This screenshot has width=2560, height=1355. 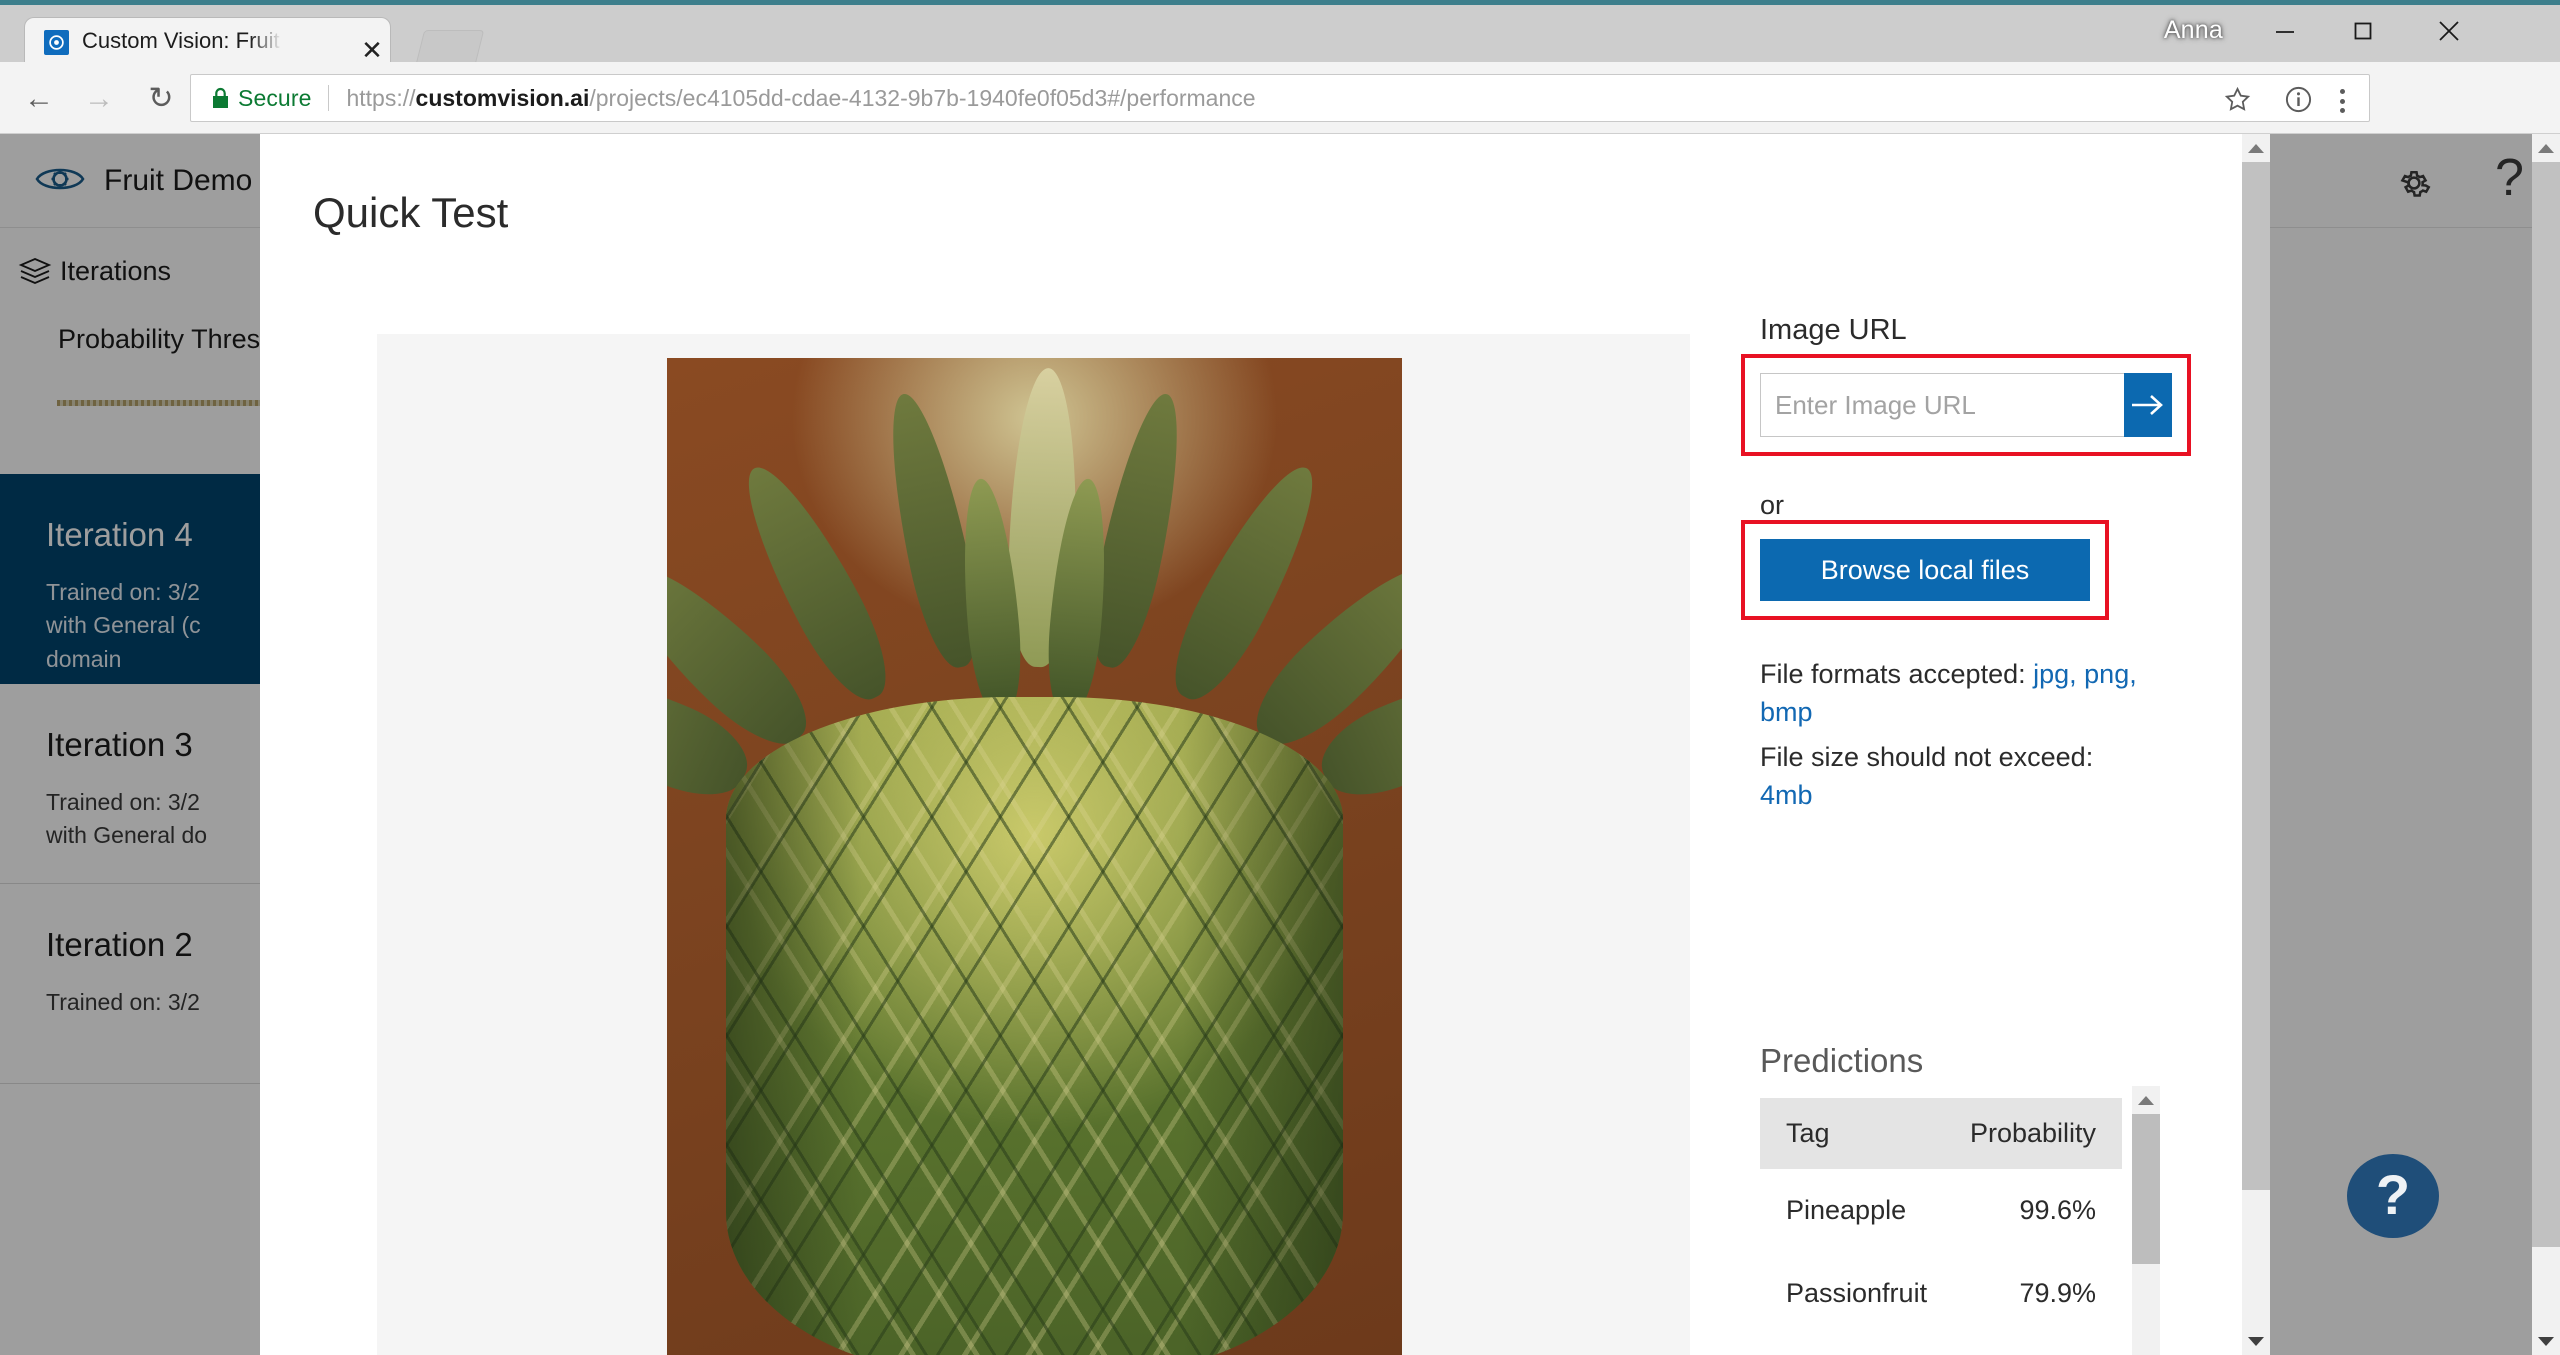 I want to click on pineapple-body, so click(x=1034, y=1025).